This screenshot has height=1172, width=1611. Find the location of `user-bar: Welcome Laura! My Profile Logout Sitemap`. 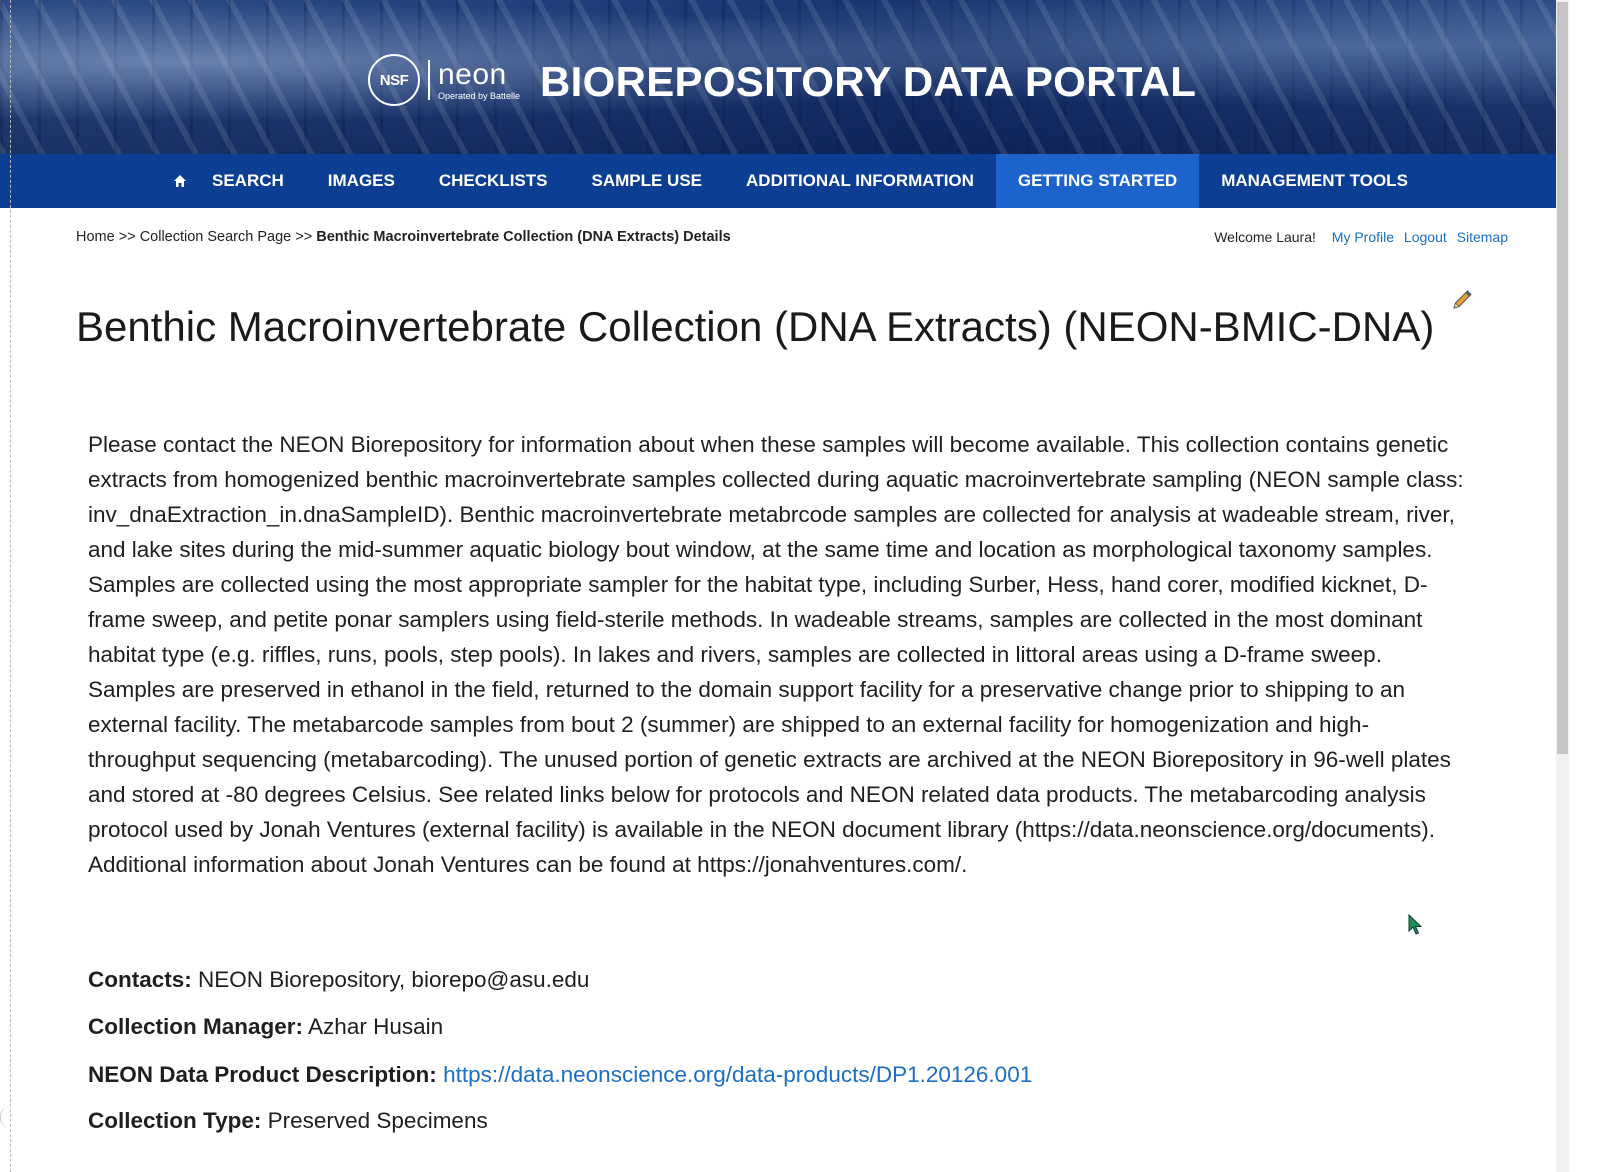

user-bar: Welcome Laura! My Profile Logout Sitemap is located at coordinates (1361, 237).